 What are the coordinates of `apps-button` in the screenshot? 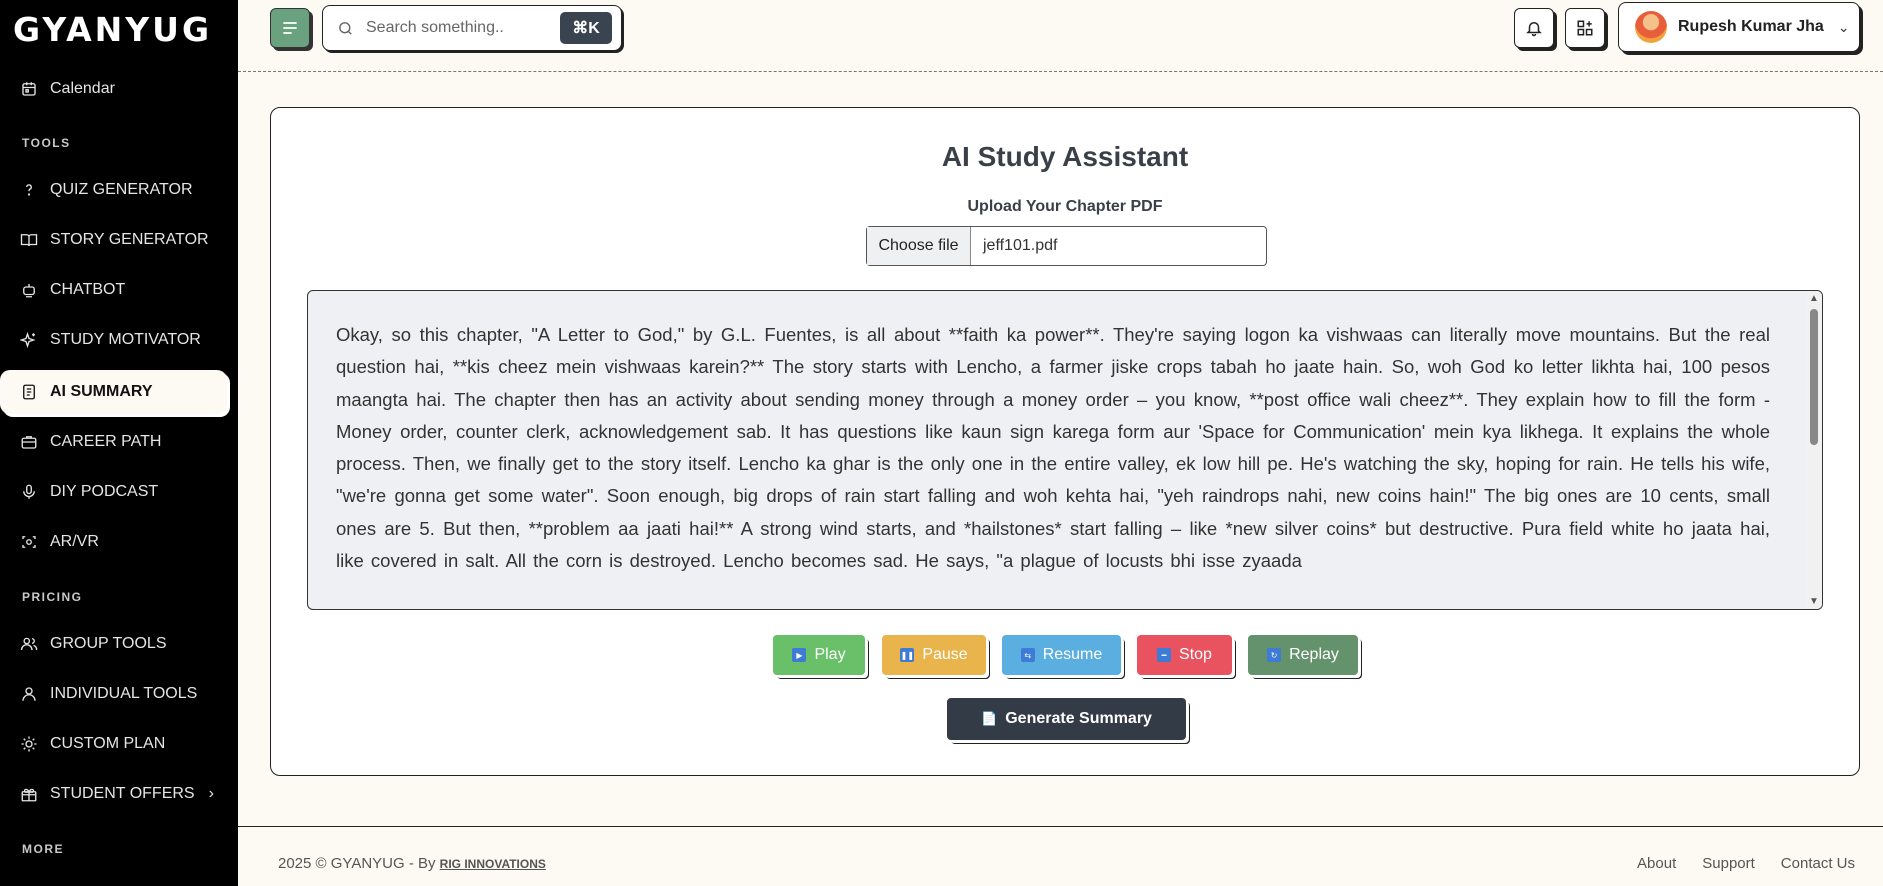 It's located at (1585, 28).